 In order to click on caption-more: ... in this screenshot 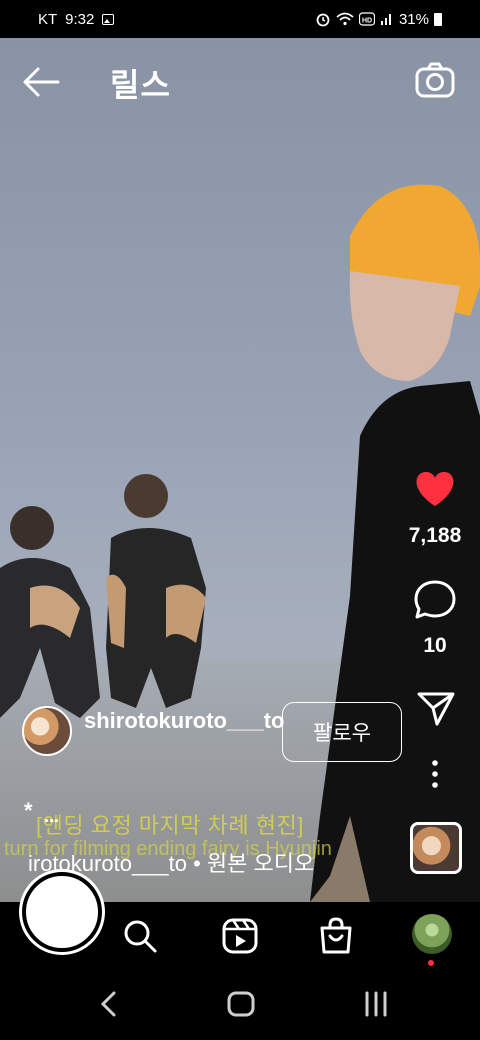, I will do `click(51, 816)`.